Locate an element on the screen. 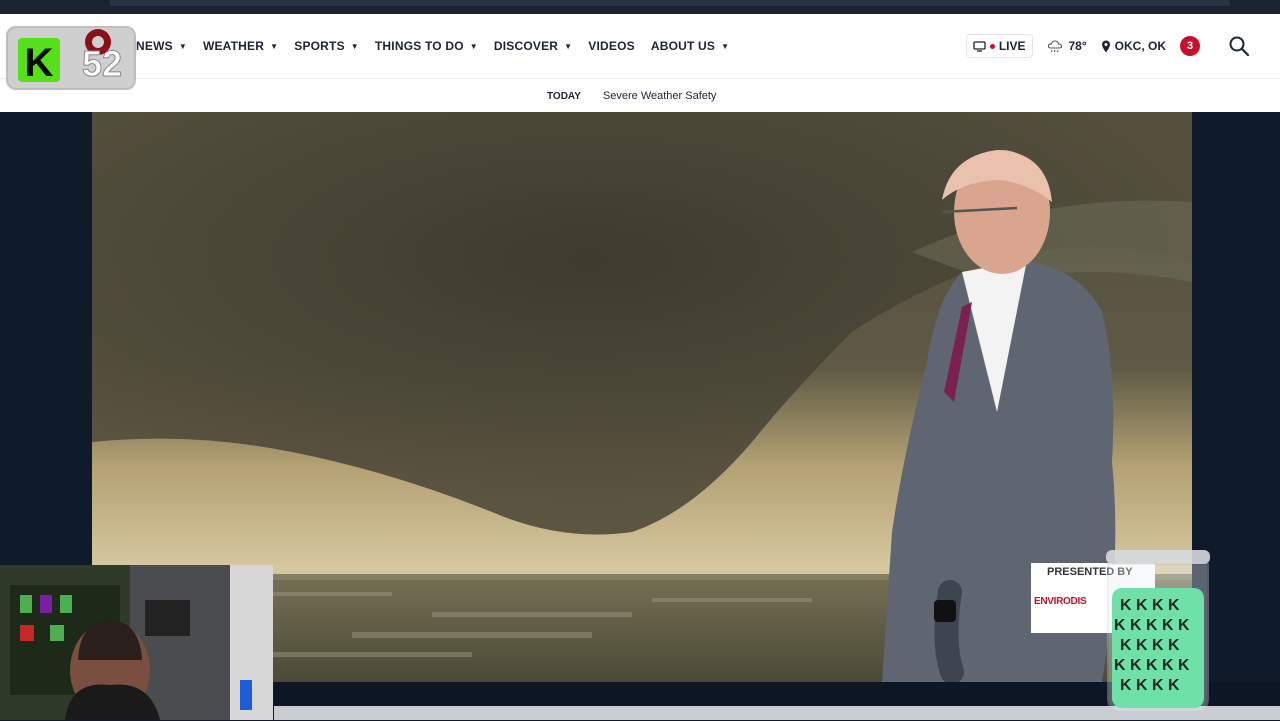 Image resolution: width=1280 pixels, height=721 pixels. nav-item-about-us: ABOUT US ▼ is located at coordinates (690, 46).